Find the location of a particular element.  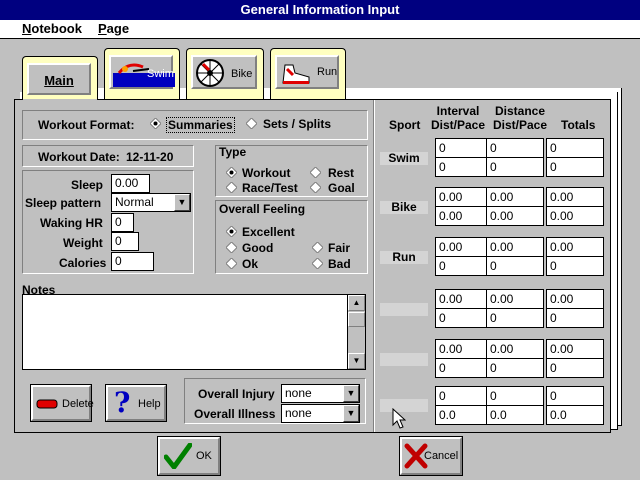

interval-header: Interval Dist/Pace is located at coordinates (458, 118).